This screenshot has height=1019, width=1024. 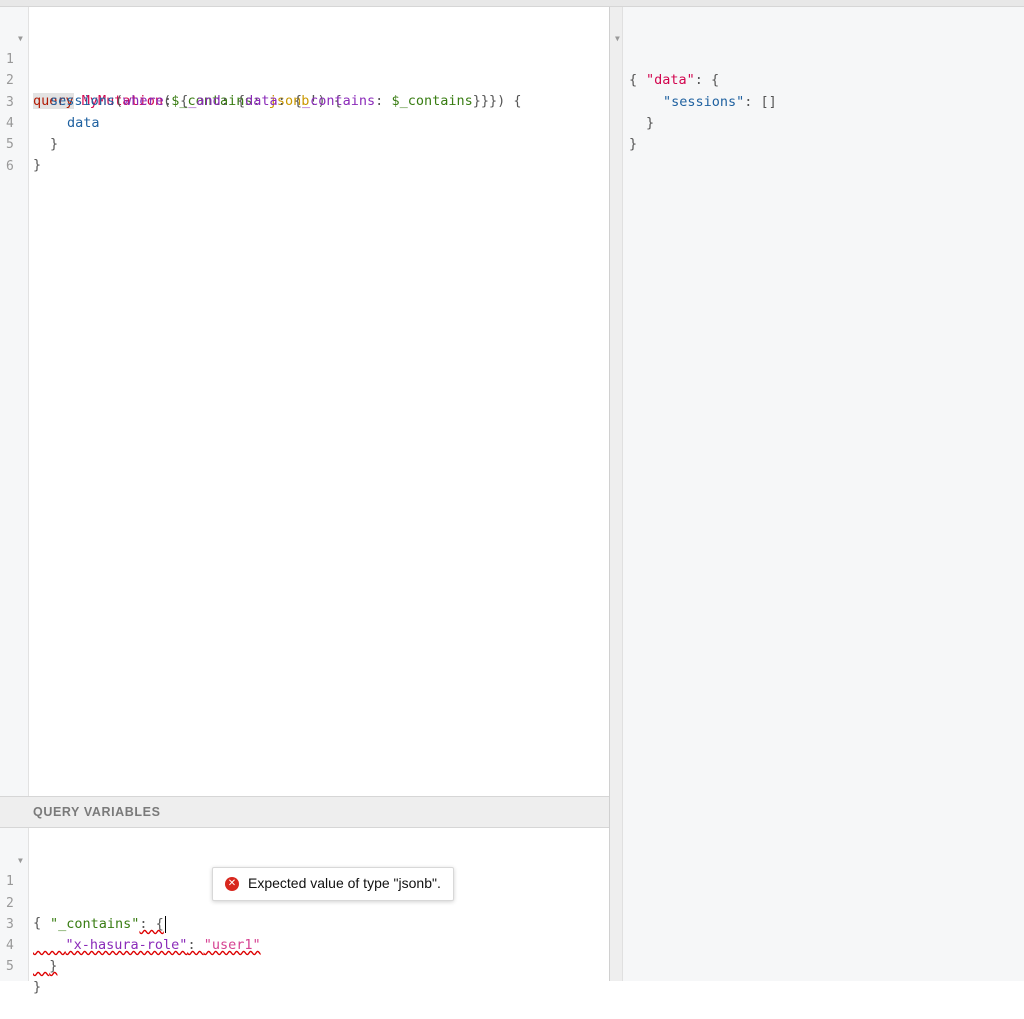 What do you see at coordinates (823, 111) in the screenshot?
I see `result-line-4: }` at bounding box center [823, 111].